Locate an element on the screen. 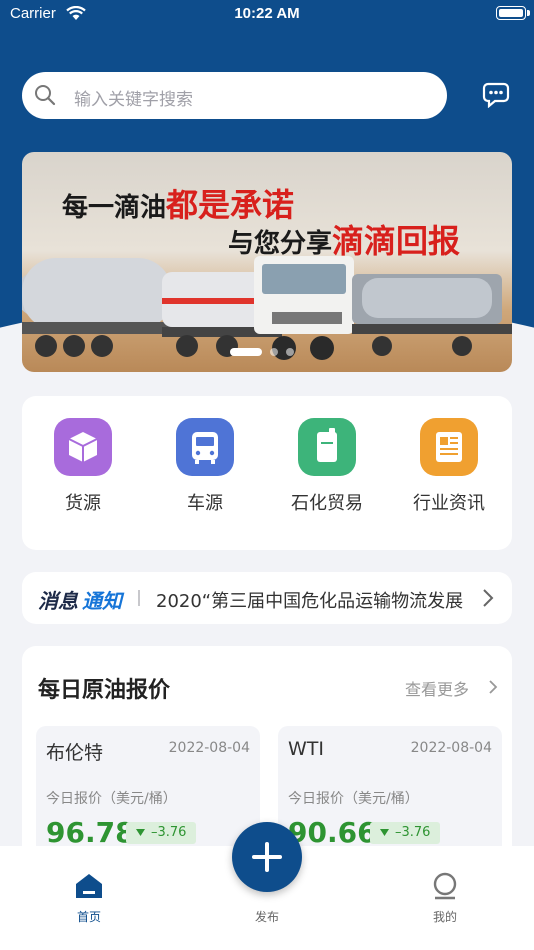 The width and height of the screenshot is (534, 950). section-title: 每日原油报价 is located at coordinates (104, 690).